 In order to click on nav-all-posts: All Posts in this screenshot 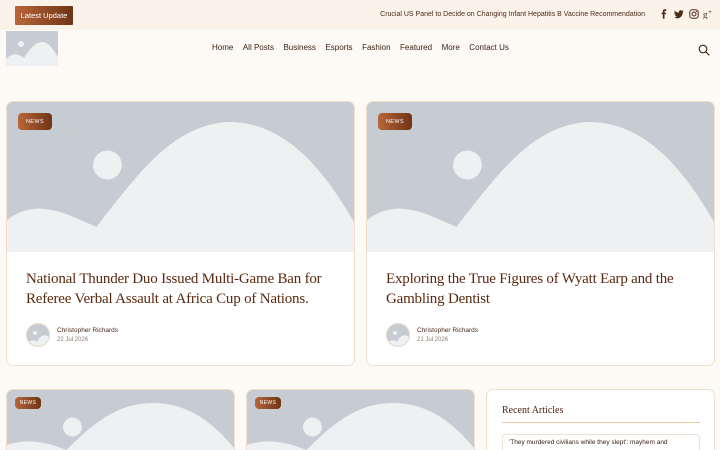, I will do `click(258, 47)`.